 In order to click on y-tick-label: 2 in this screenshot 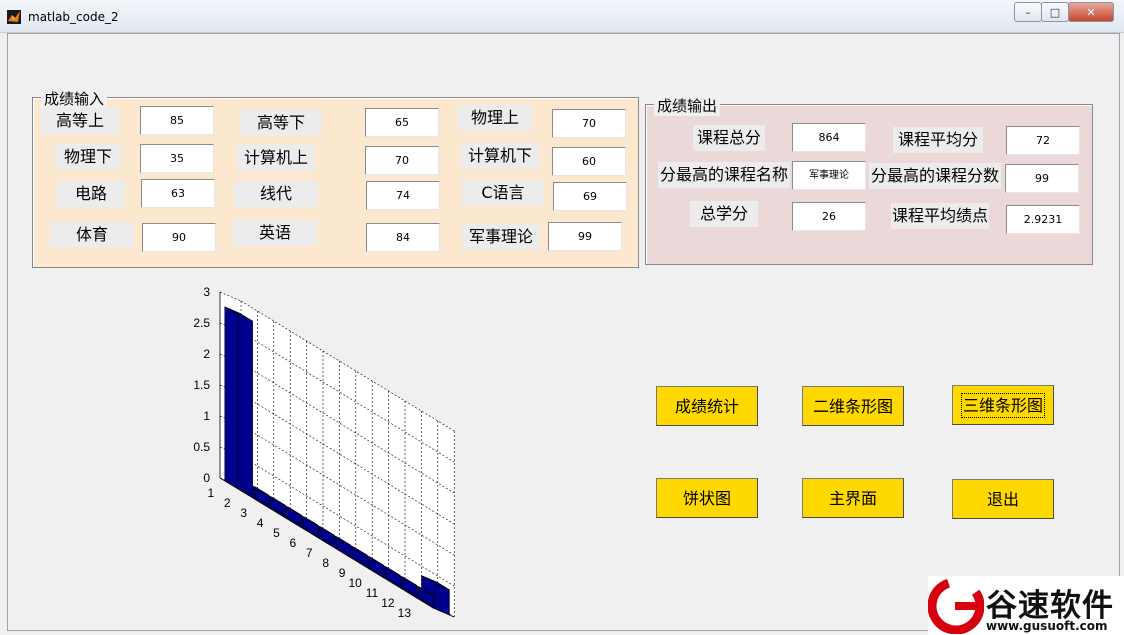, I will do `click(206, 354)`.